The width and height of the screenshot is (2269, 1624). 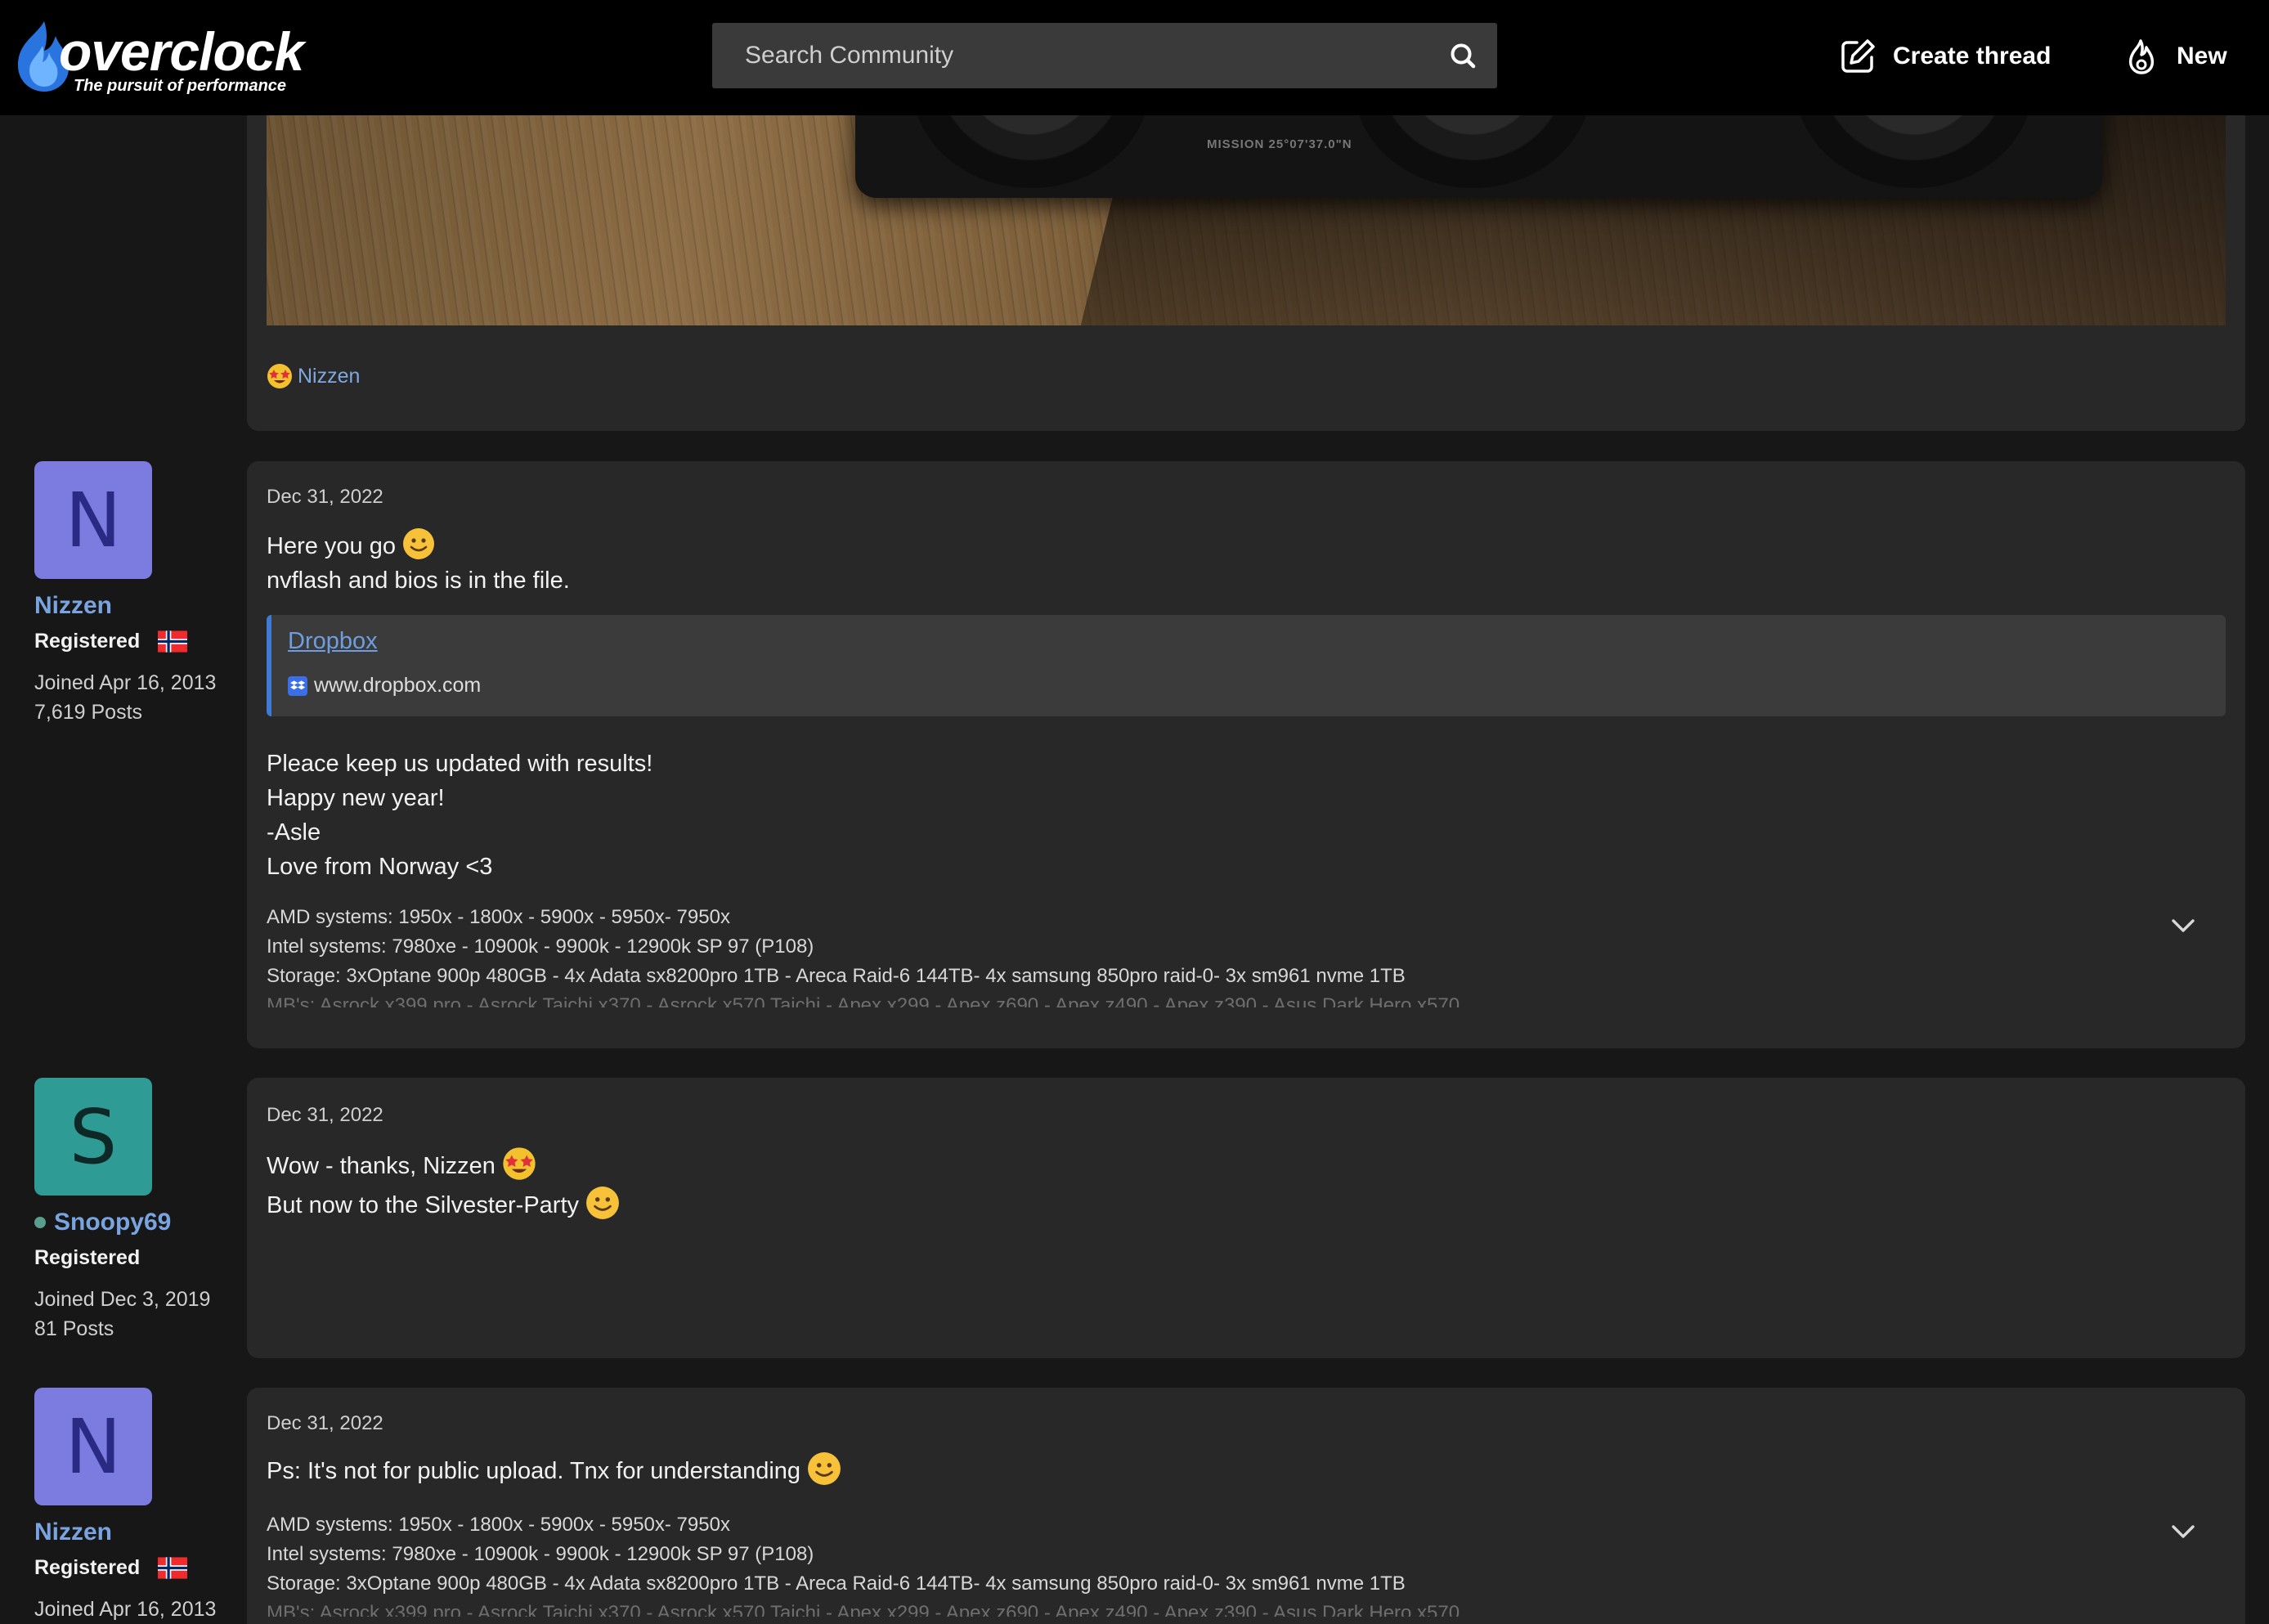 What do you see at coordinates (113, 1223) in the screenshot?
I see `username: Snoopy69` at bounding box center [113, 1223].